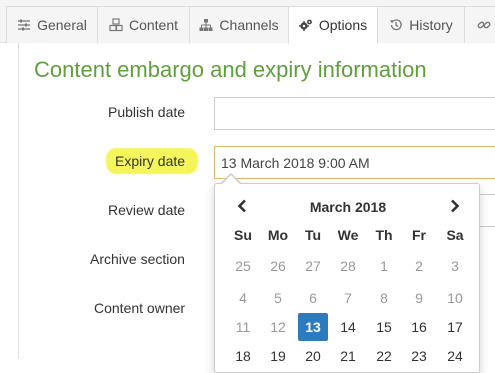  What do you see at coordinates (419, 298) in the screenshot?
I see `calendar-day: 9` at bounding box center [419, 298].